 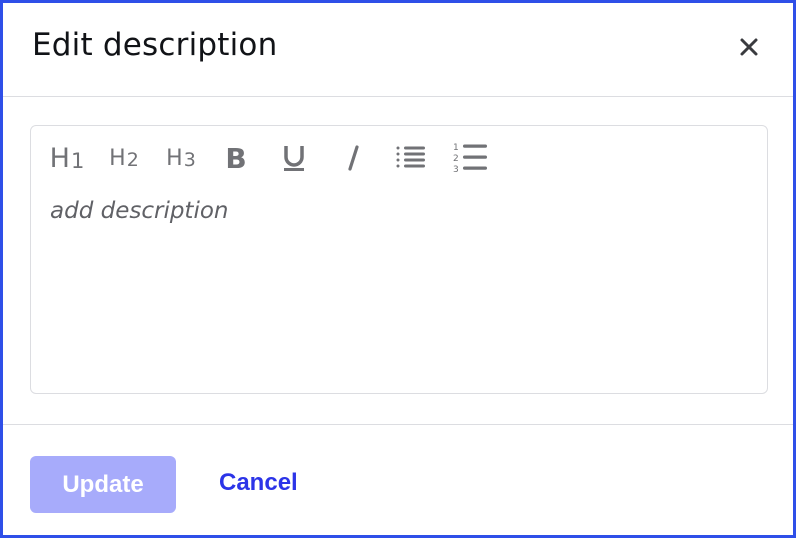 What do you see at coordinates (456, 159) in the screenshot?
I see `ordered-number-2: 2` at bounding box center [456, 159].